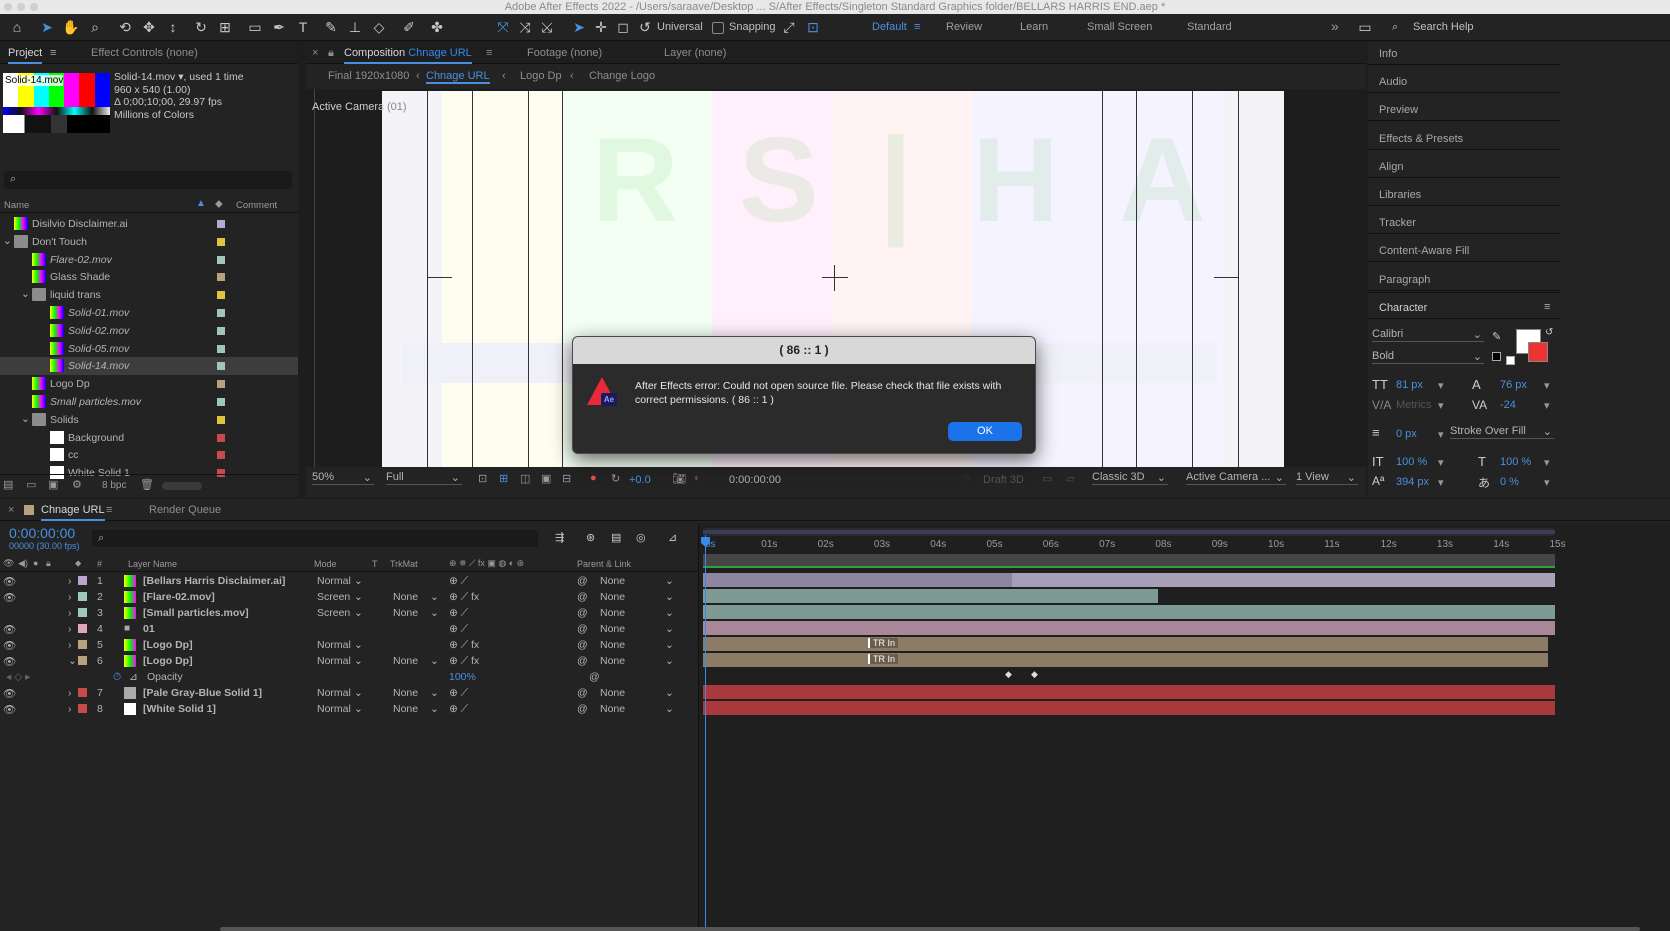 Image resolution: width=1670 pixels, height=931 pixels. I want to click on close-timeline-icon: ×, so click(11, 510).